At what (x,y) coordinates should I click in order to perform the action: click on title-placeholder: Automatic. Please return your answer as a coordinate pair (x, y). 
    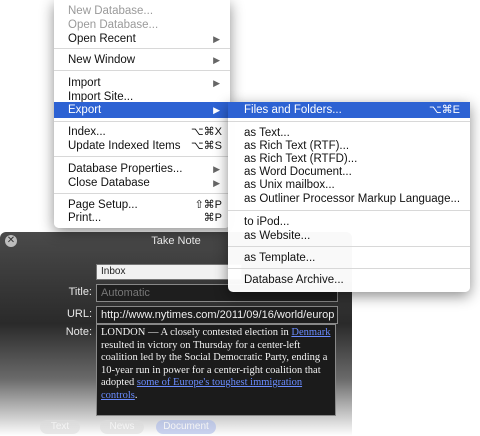
    Looking at the image, I should click on (125, 293).